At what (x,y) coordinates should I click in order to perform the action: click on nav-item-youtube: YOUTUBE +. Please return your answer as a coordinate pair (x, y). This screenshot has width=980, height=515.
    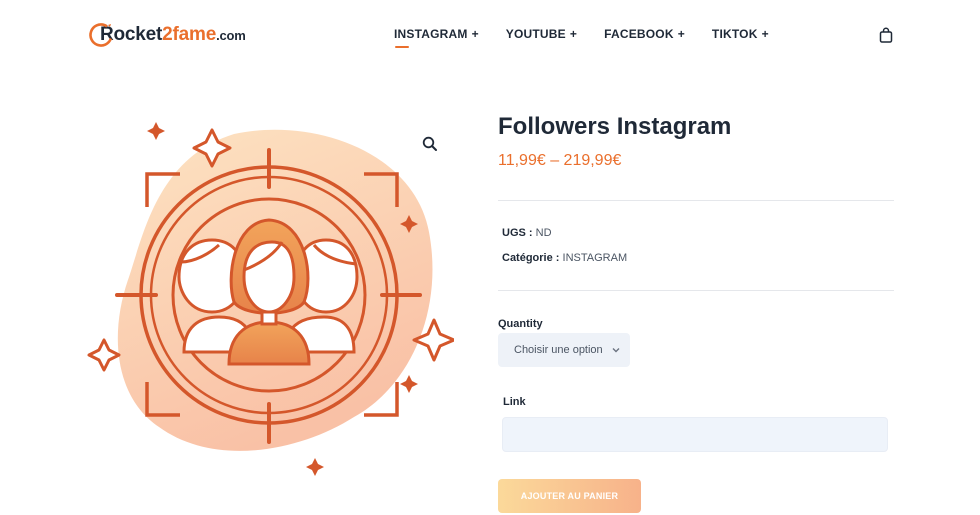
    Looking at the image, I should click on (541, 34).